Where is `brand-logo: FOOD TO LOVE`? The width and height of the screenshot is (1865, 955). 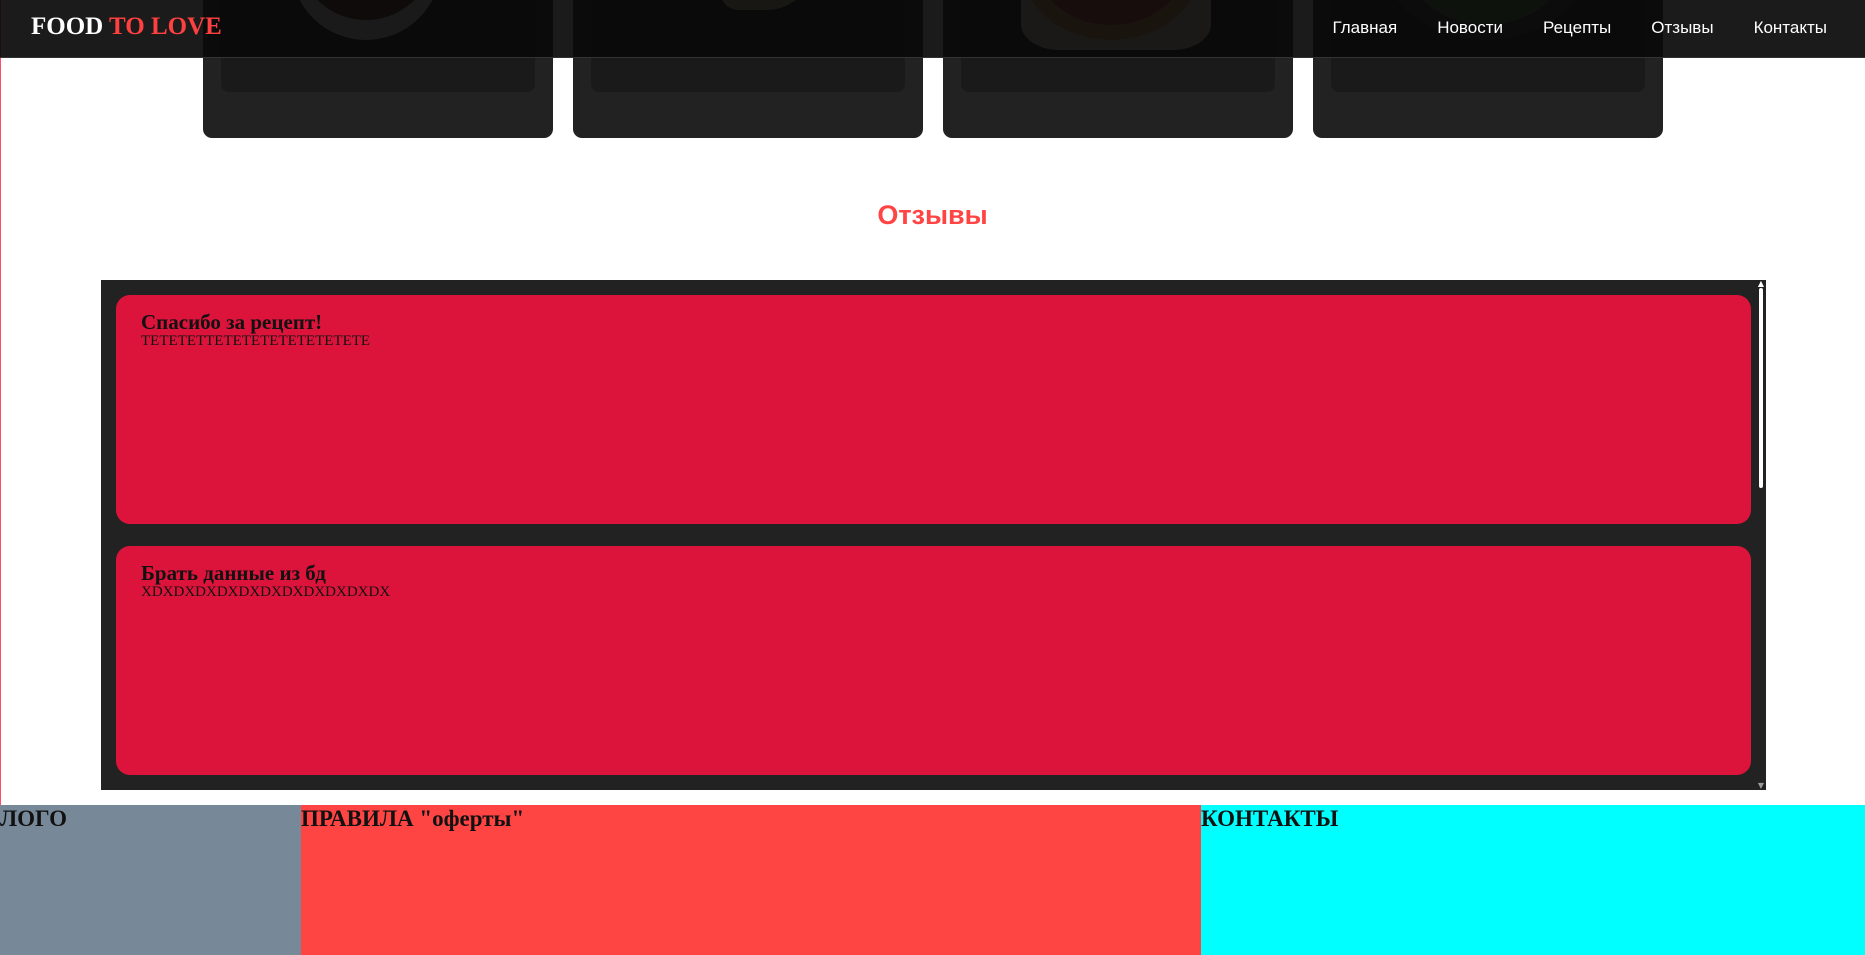 brand-logo: FOOD TO LOVE is located at coordinates (126, 27).